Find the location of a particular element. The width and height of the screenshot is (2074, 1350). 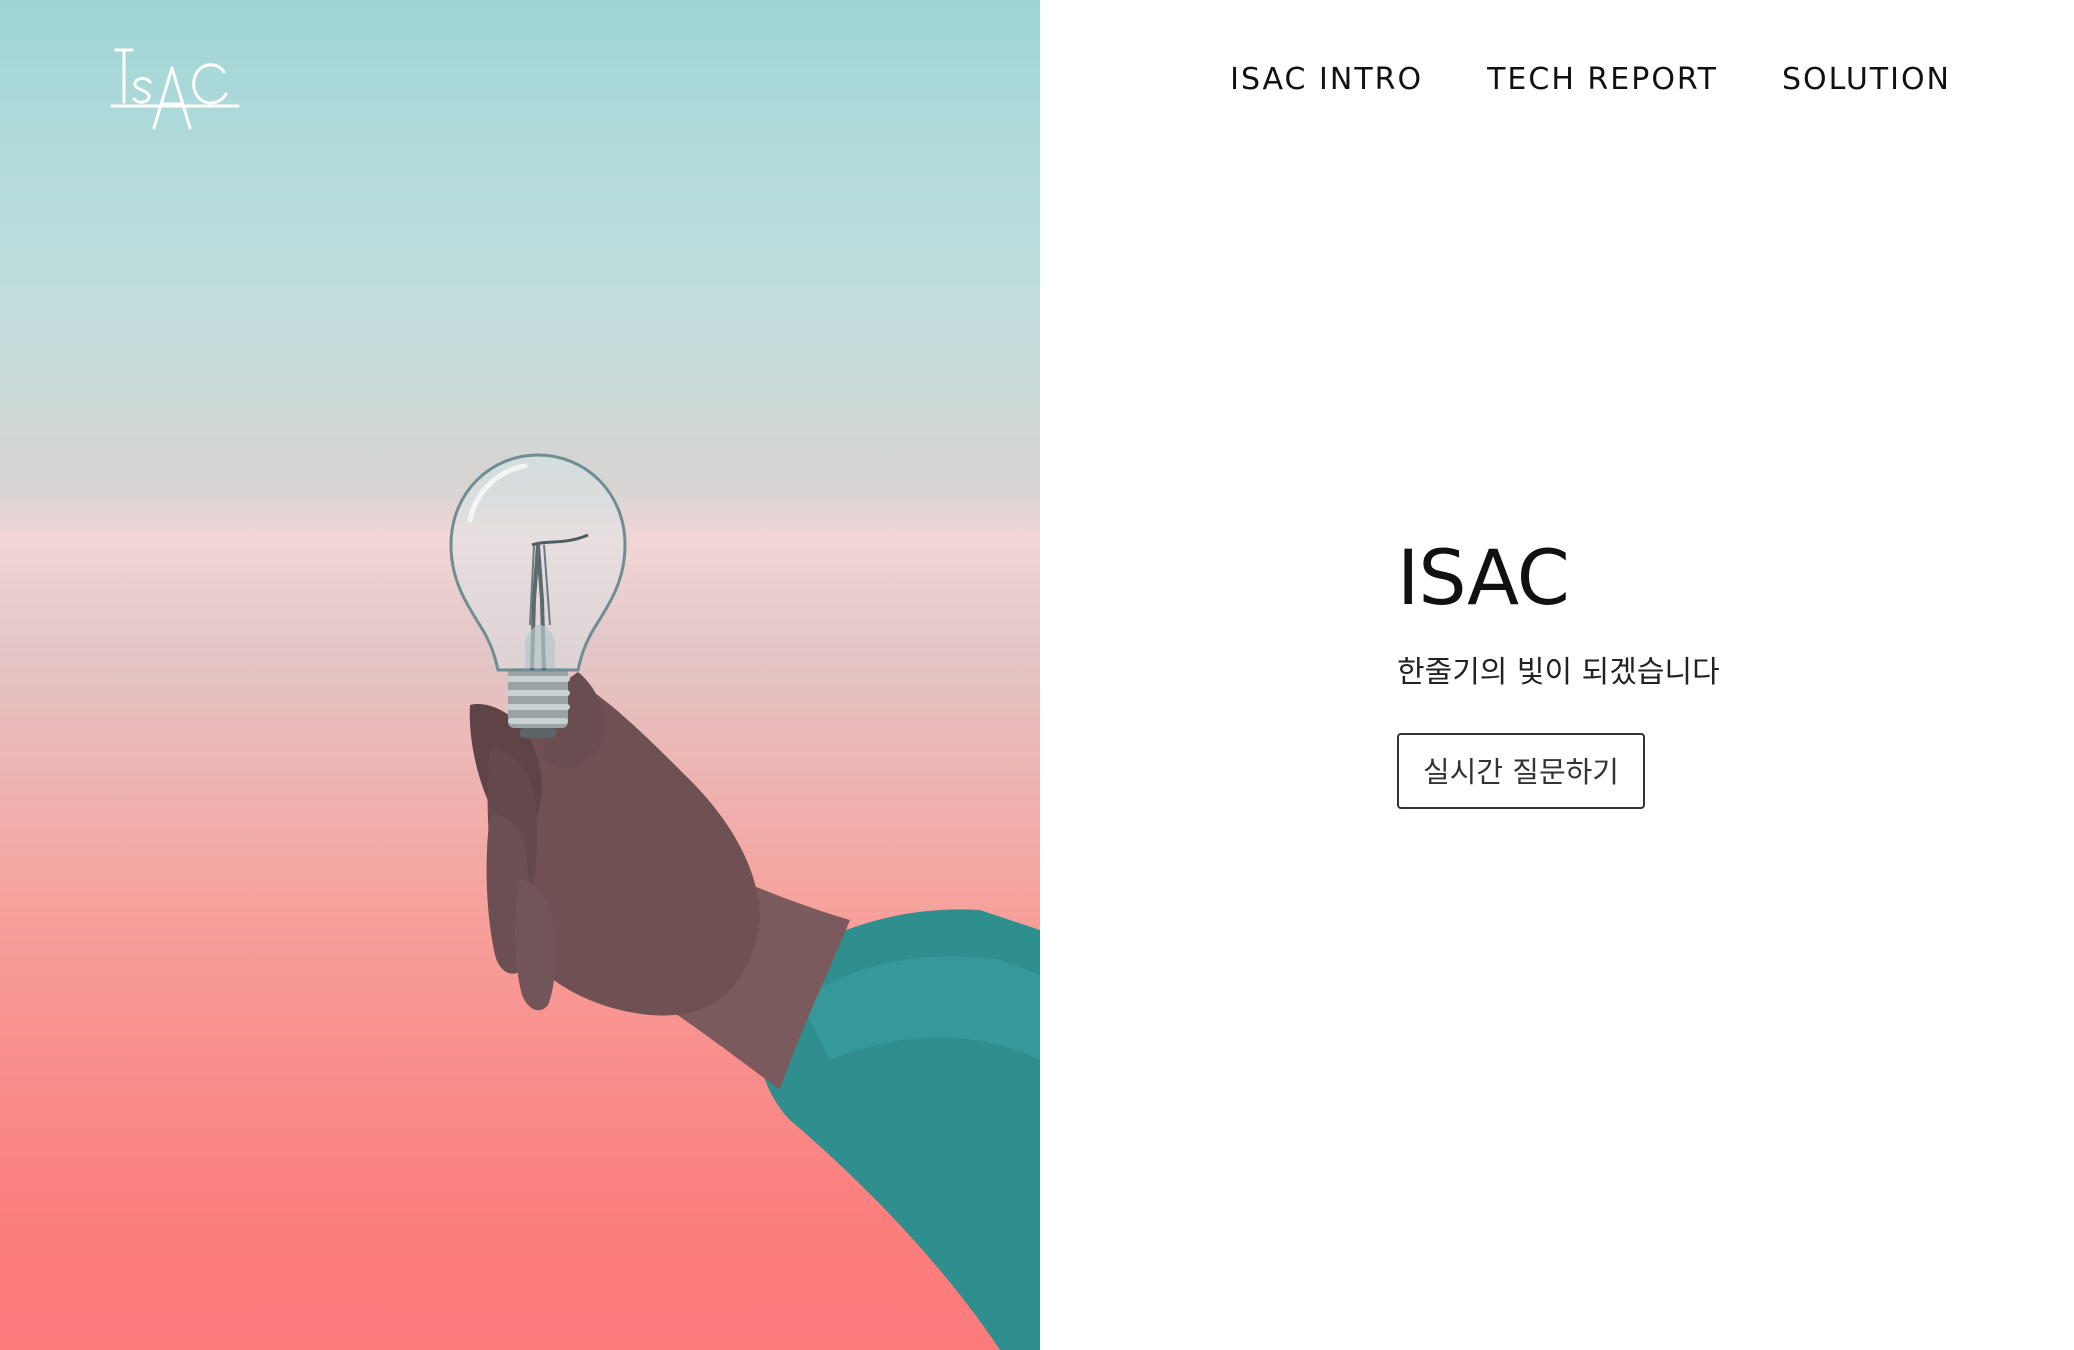

isac-logo is located at coordinates (176, 88).